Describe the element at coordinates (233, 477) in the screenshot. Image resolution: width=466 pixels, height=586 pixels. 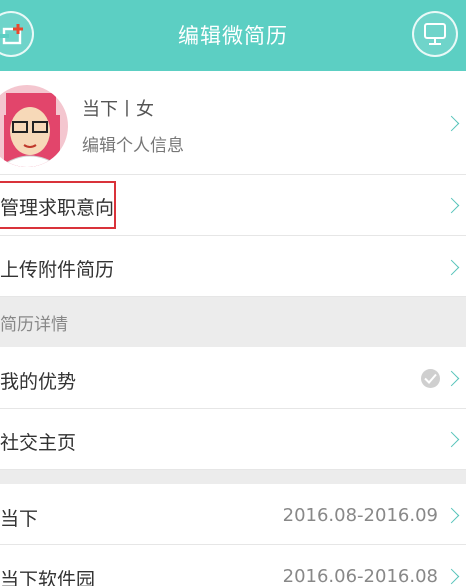
I see `section-spacer` at that location.